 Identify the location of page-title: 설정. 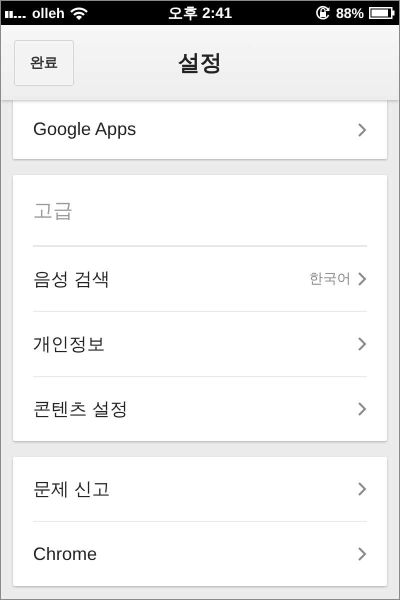
(200, 62).